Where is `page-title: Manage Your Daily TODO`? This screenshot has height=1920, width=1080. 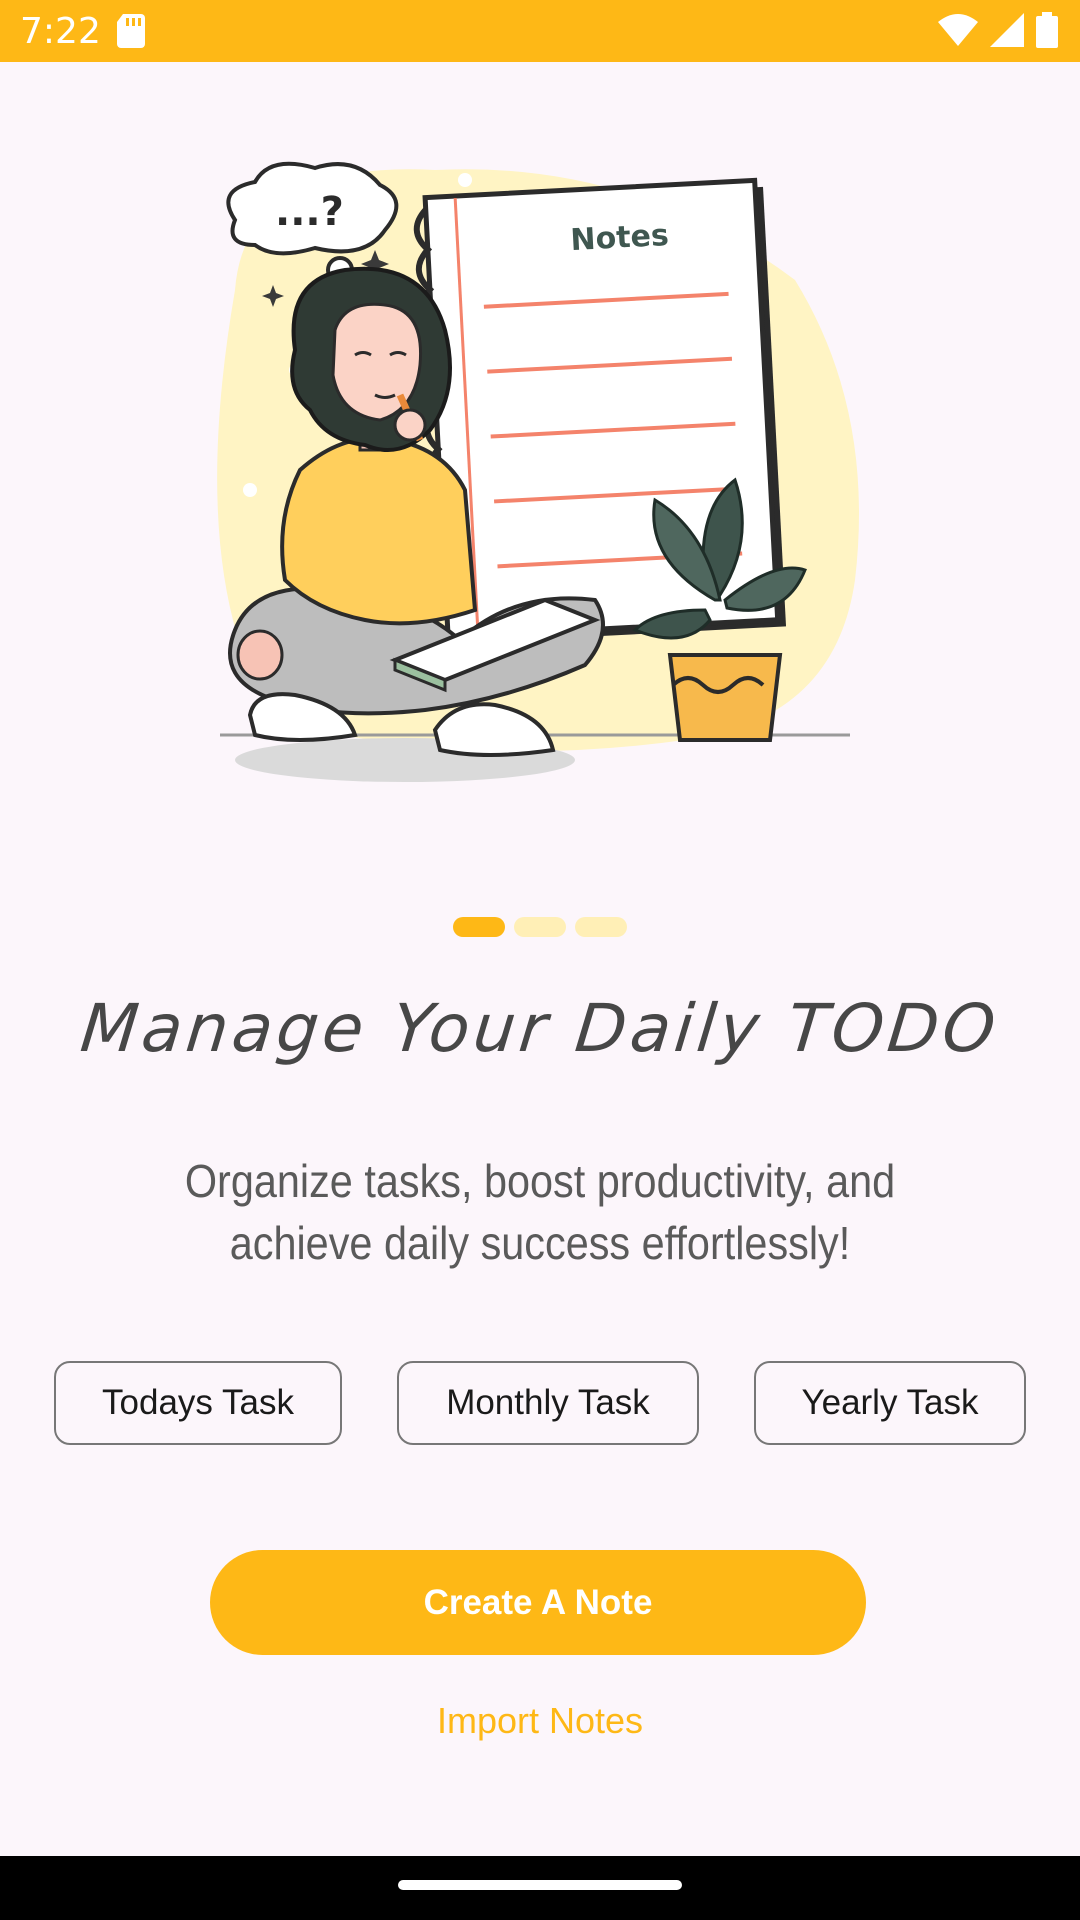 page-title: Manage Your Daily TODO is located at coordinates (540, 1028).